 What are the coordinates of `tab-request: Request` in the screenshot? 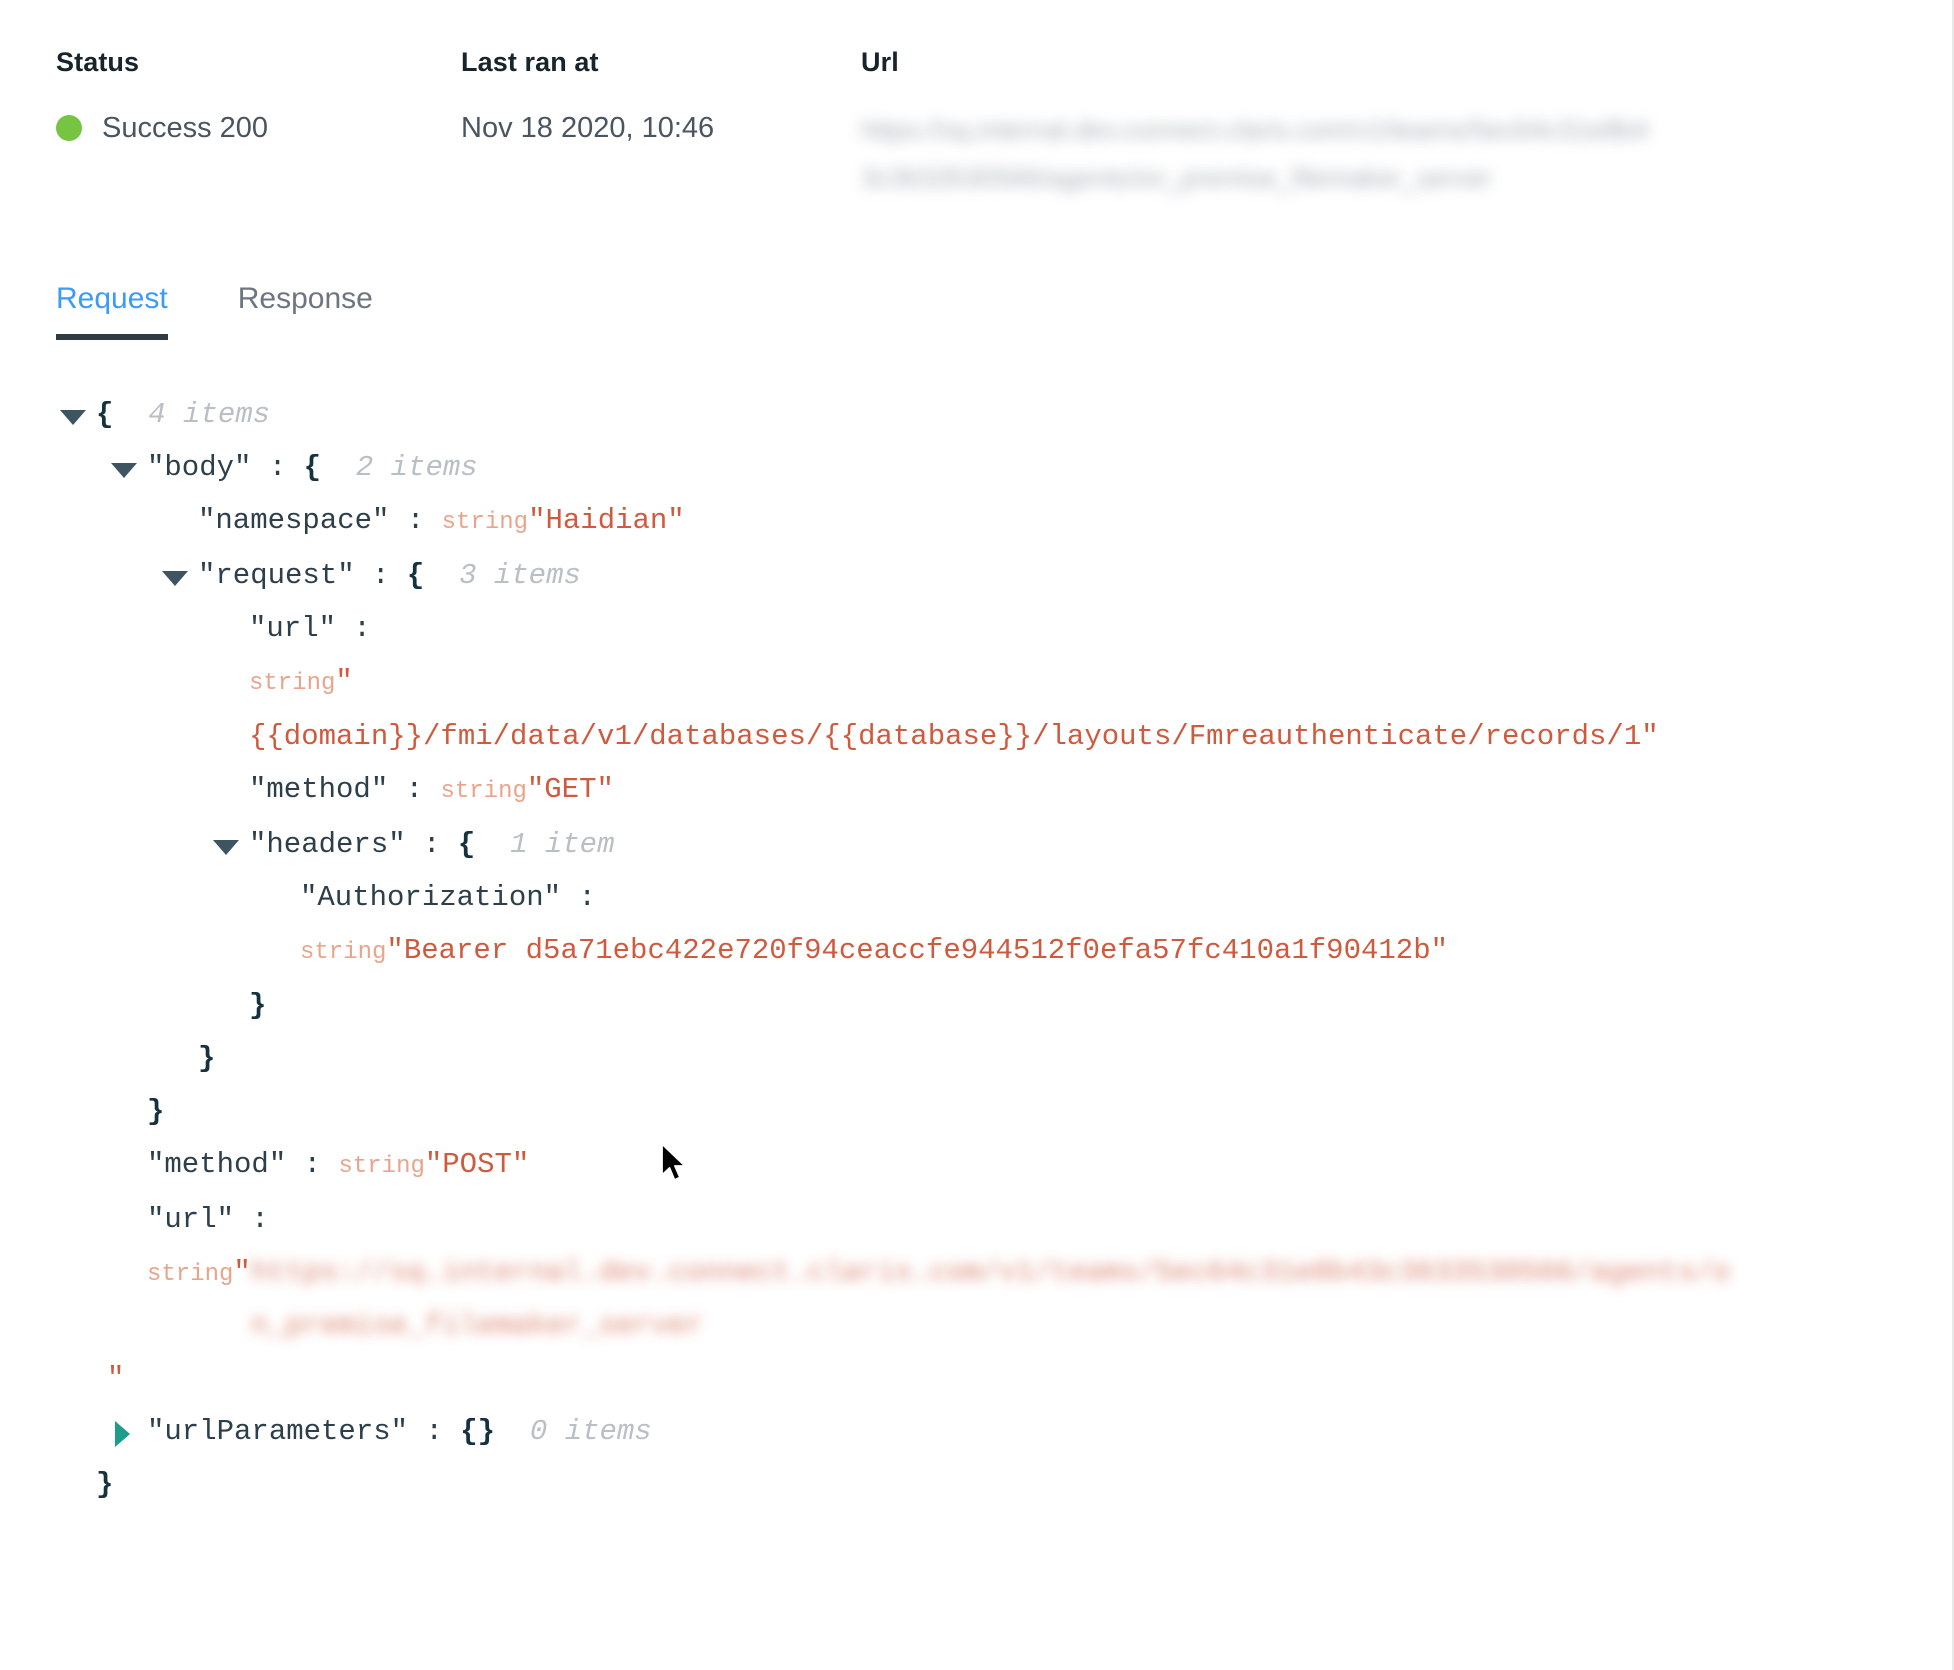 It's located at (112, 311).